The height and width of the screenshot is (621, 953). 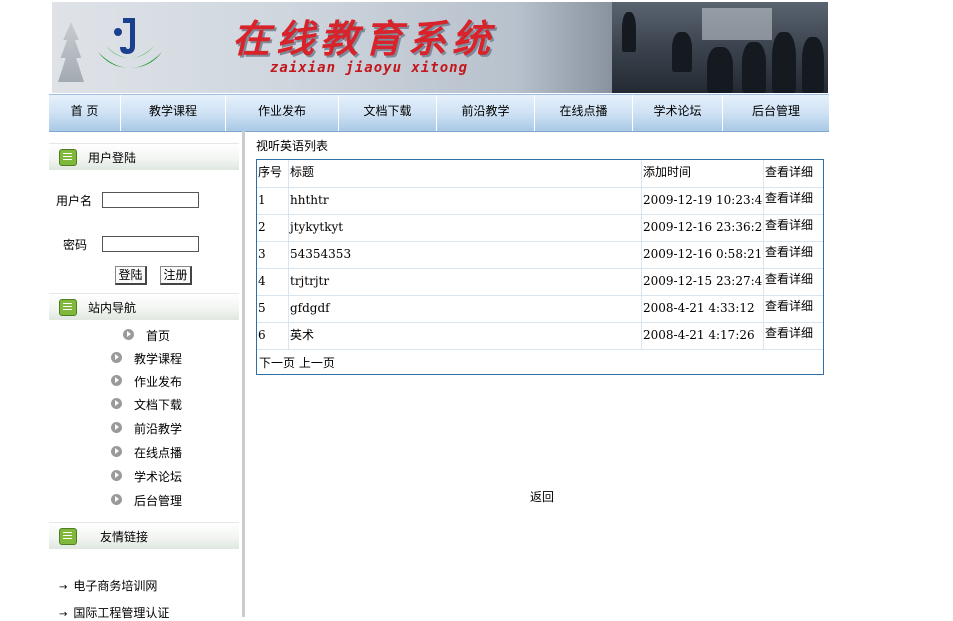 I want to click on nav-item-forum: 学术论坛, so click(x=678, y=113).